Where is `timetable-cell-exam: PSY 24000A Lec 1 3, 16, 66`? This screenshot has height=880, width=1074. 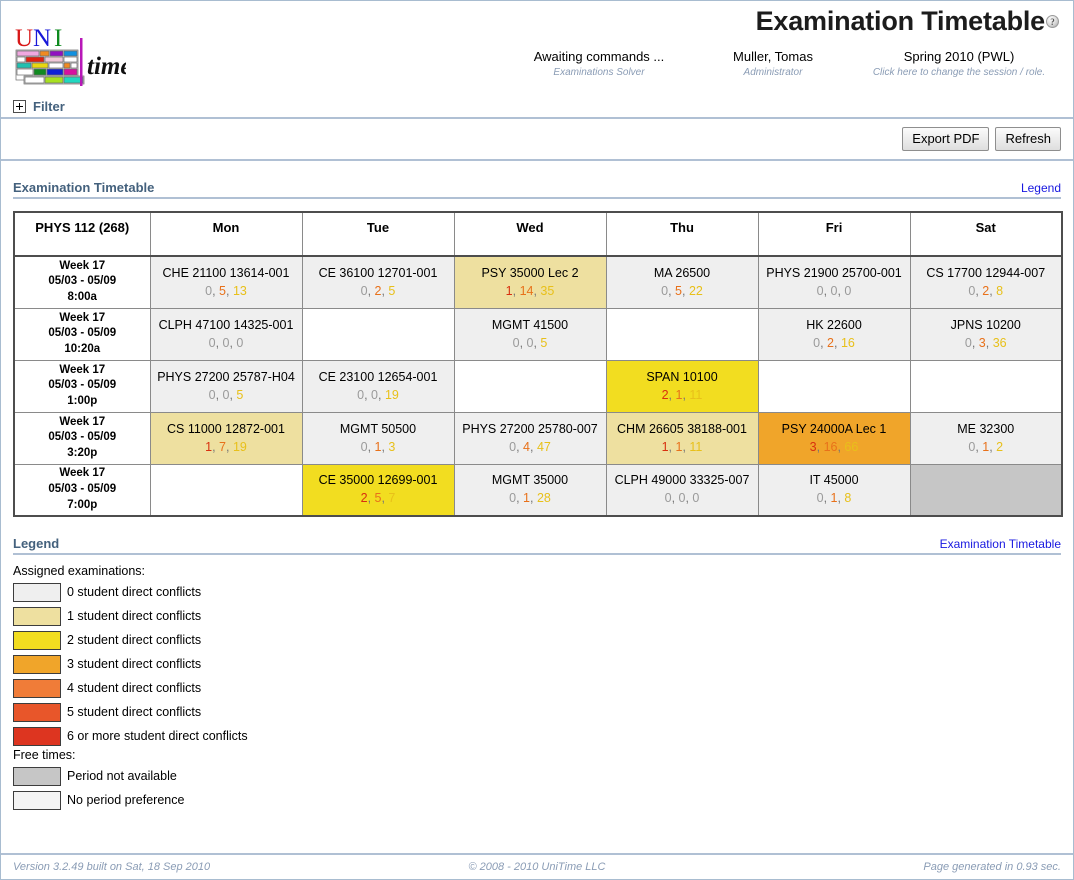 timetable-cell-exam: PSY 24000A Lec 1 3, 16, 66 is located at coordinates (834, 438).